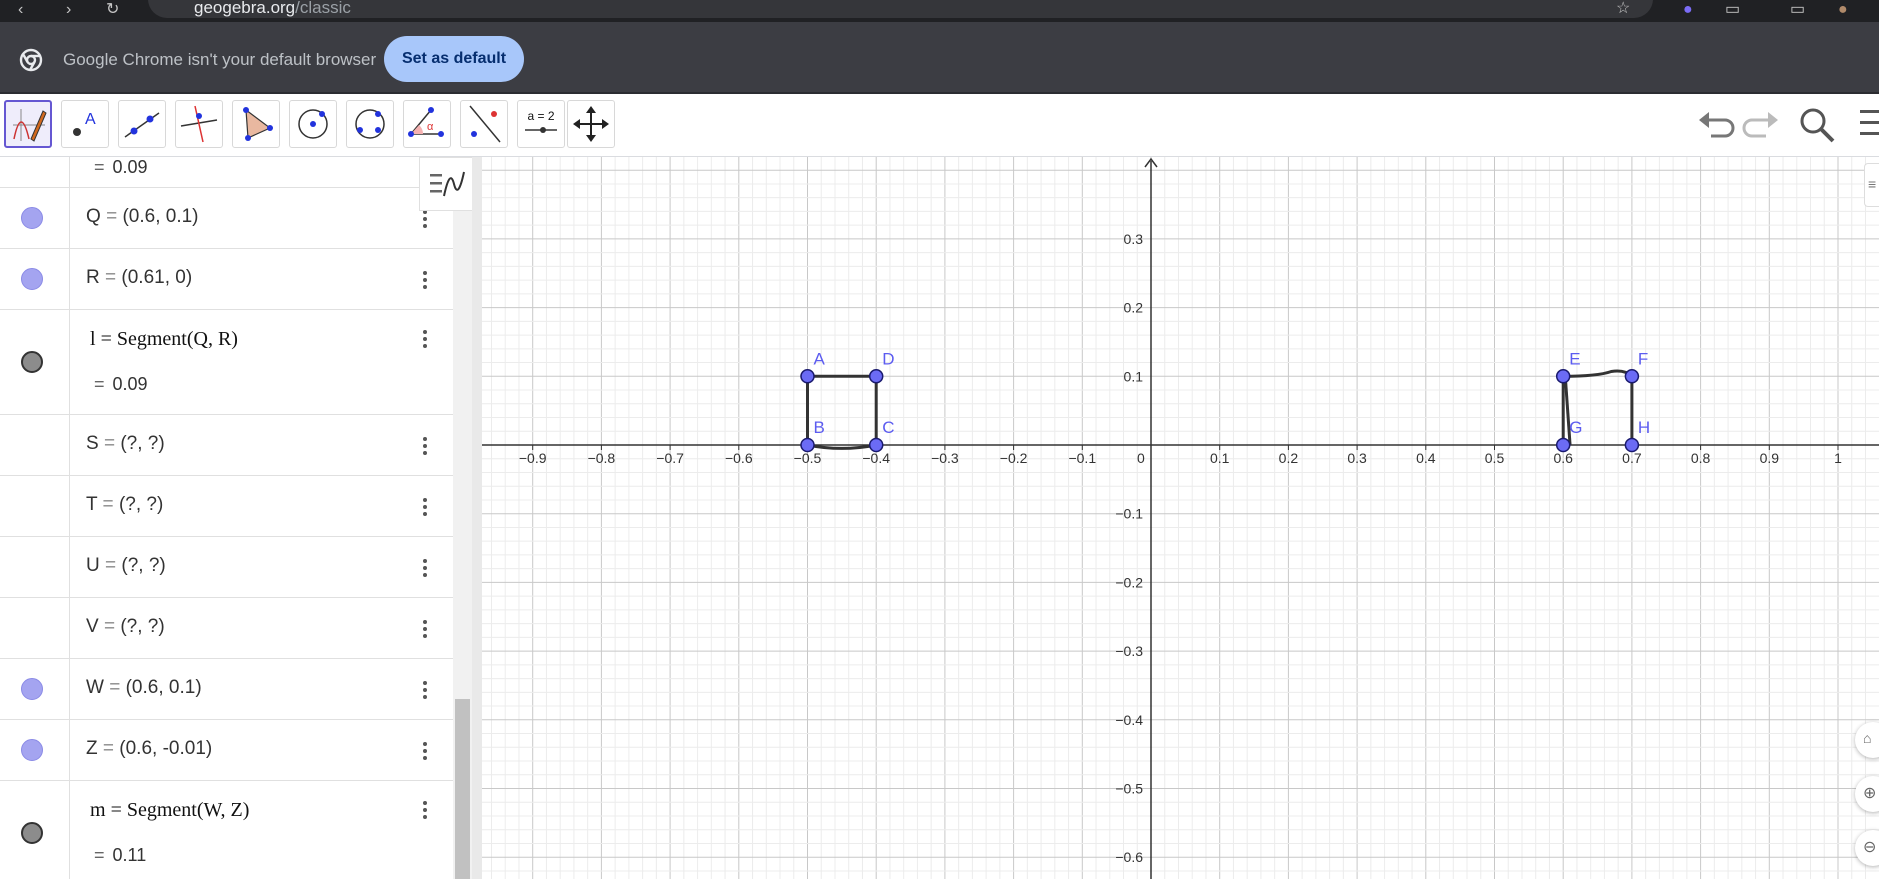  Describe the element at coordinates (477, 518) in the screenshot. I see `panel-divider` at that location.